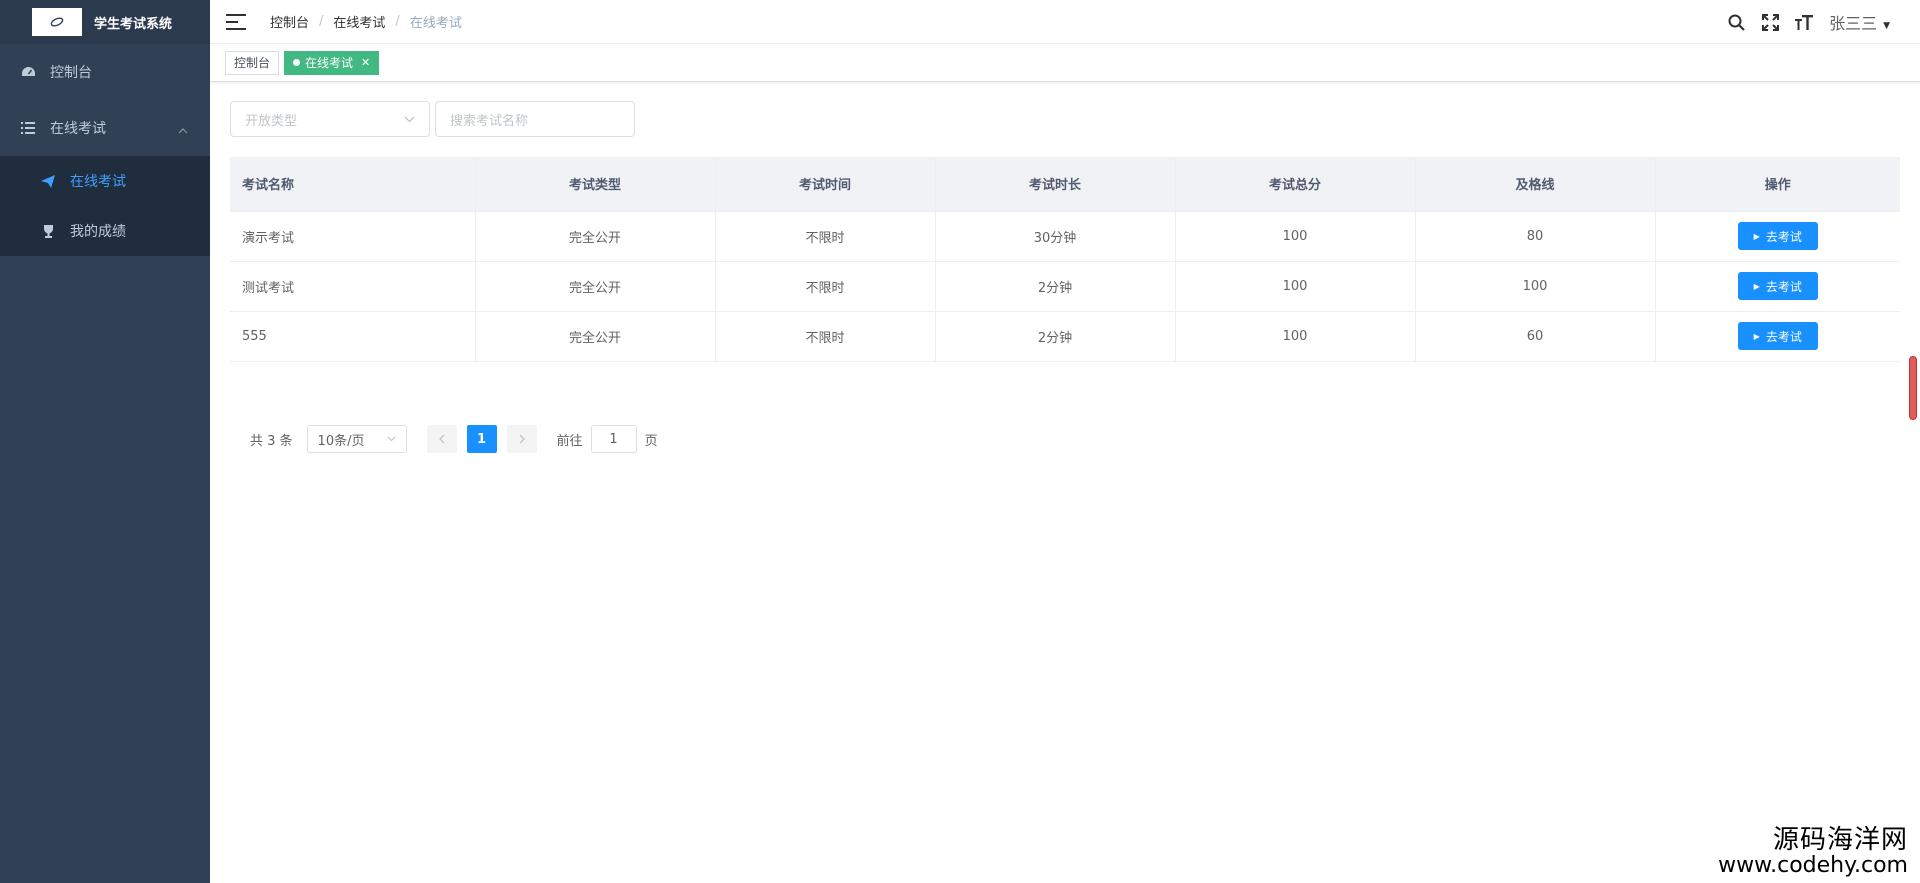 The width and height of the screenshot is (1920, 883). I want to click on pagination-total: 共 3 条, so click(271, 441).